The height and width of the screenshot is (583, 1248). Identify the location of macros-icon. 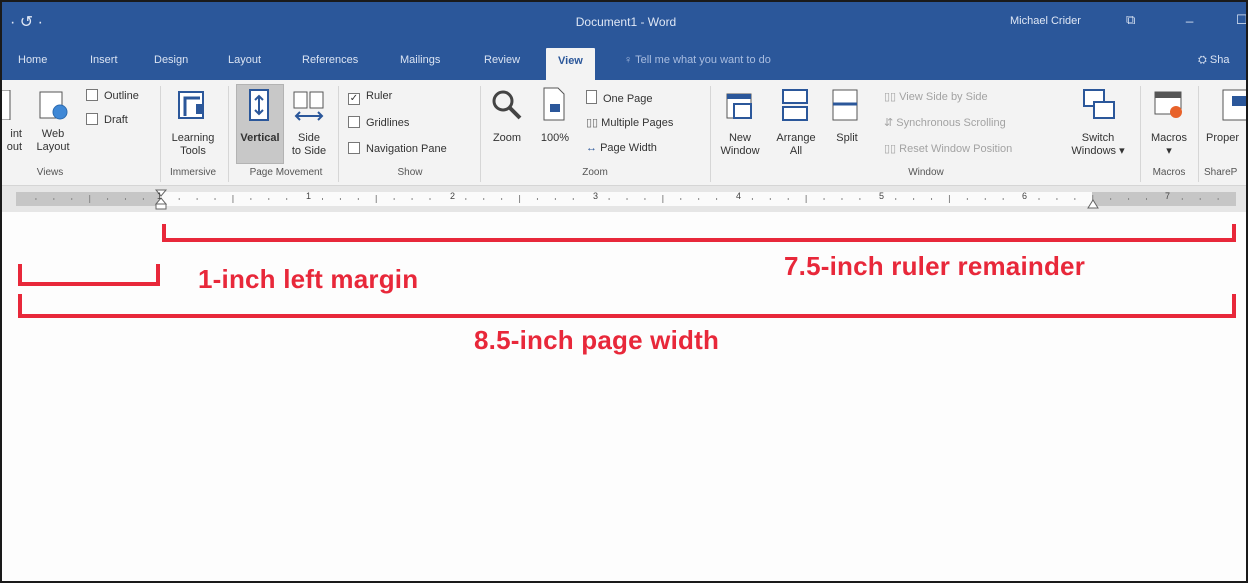
(1168, 104).